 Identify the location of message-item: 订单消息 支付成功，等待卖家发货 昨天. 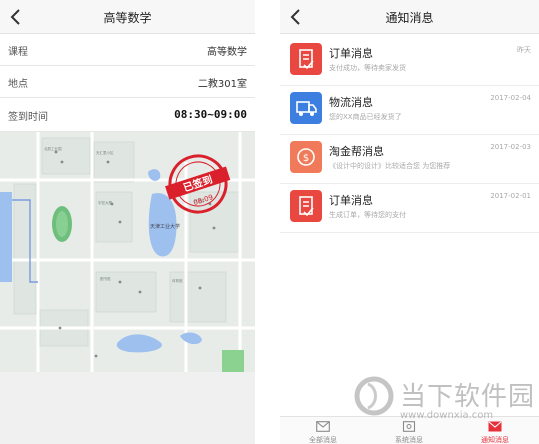
(409, 61).